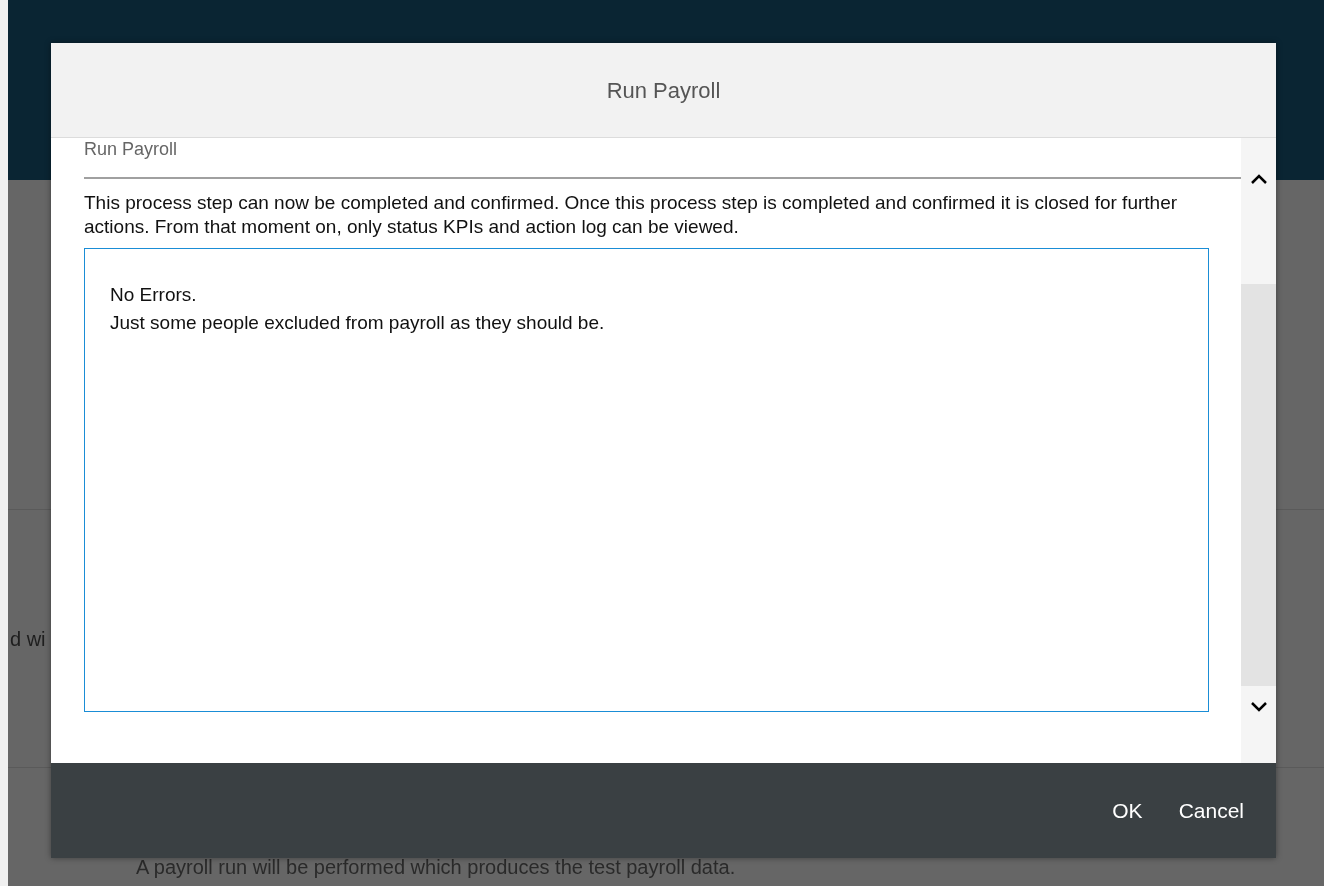  Describe the element at coordinates (663, 90) in the screenshot. I see `dialog-title: Run Payroll` at that location.